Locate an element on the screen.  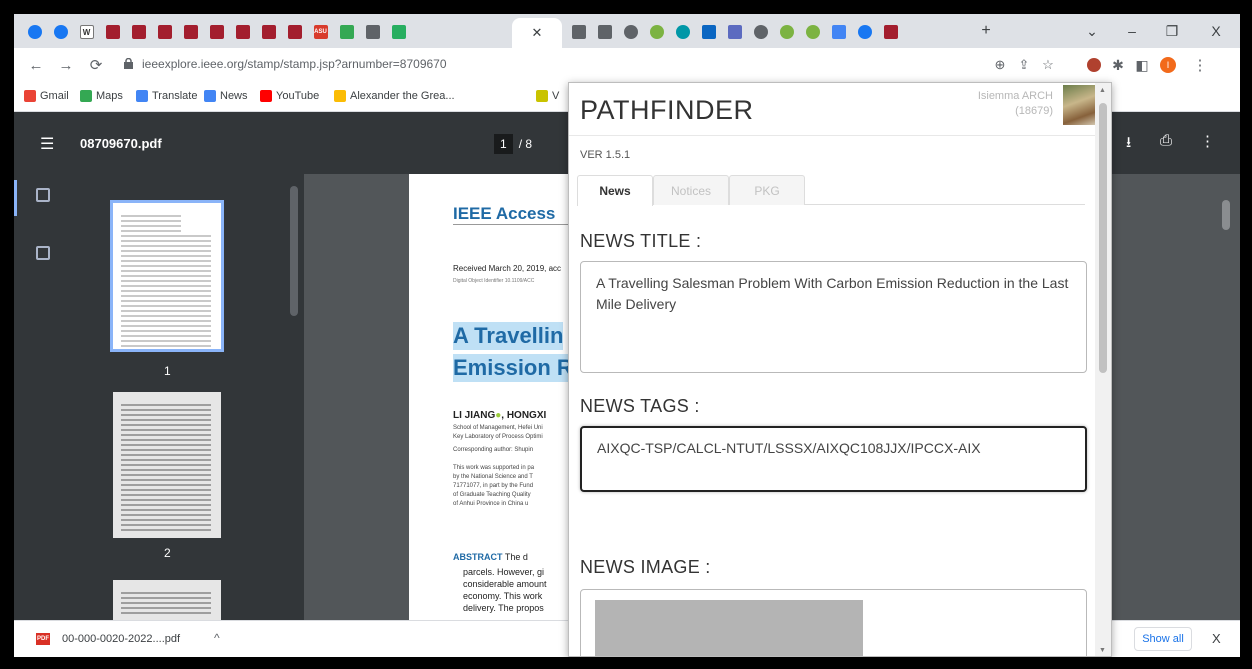
tab-pkg: PKG is located at coordinates (767, 190).